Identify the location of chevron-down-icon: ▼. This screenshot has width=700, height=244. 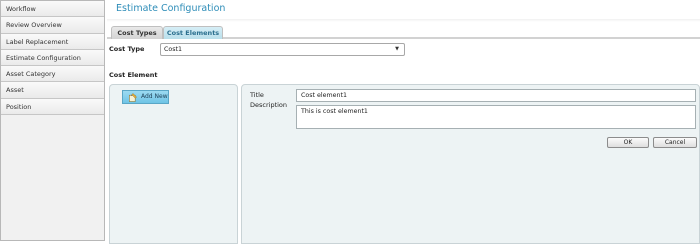
(397, 49).